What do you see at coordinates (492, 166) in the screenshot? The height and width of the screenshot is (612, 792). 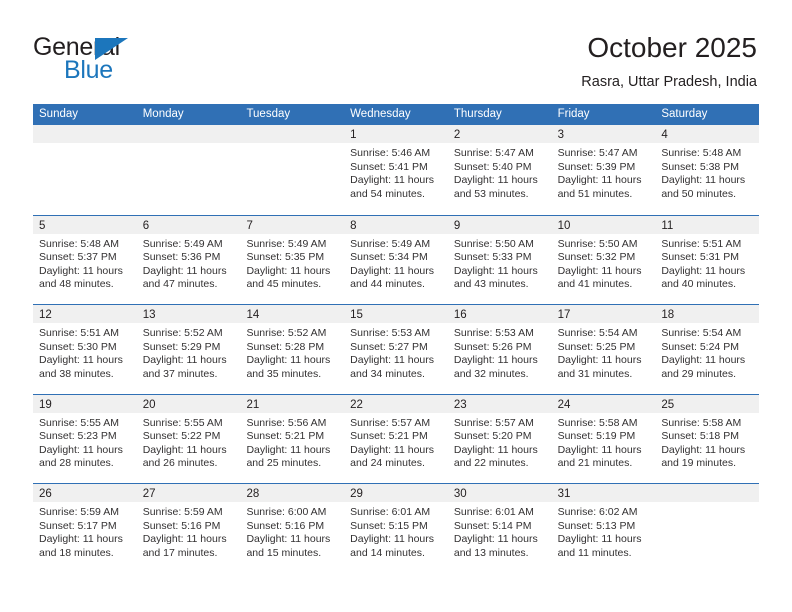 I see `day-detail-line: Sunset: 5:40 PM` at bounding box center [492, 166].